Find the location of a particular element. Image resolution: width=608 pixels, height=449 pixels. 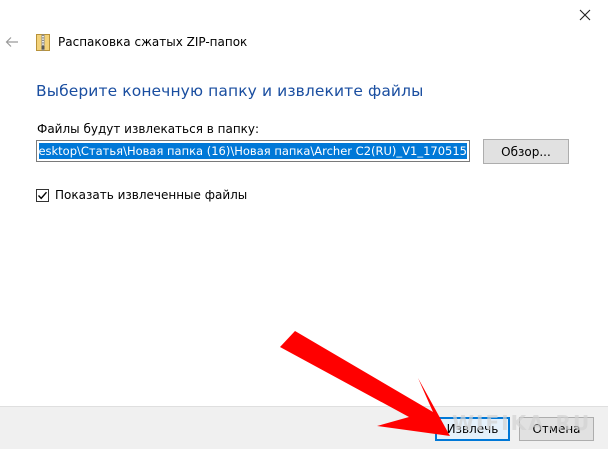

extract-button: Извлечь is located at coordinates (472, 429).